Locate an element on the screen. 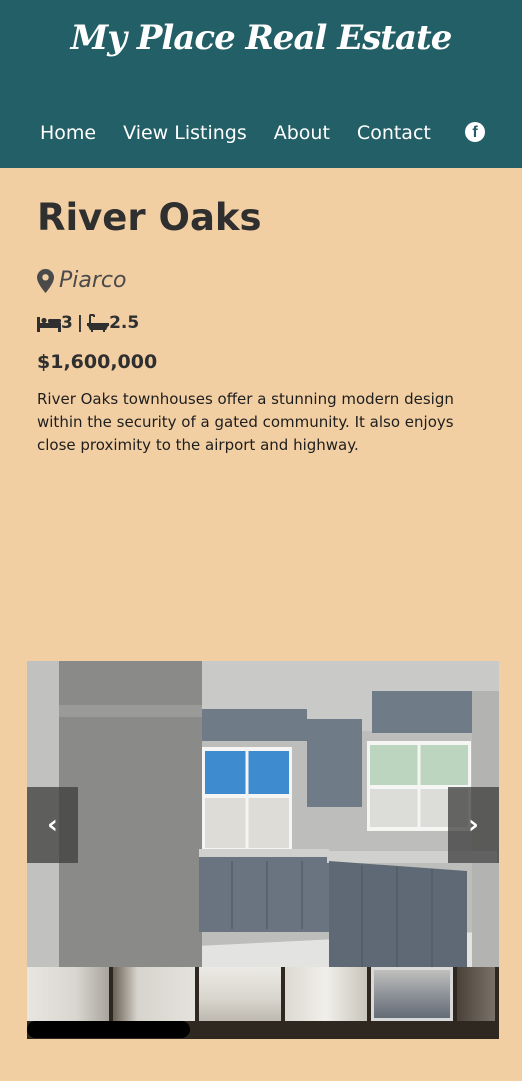 The image size is (522, 1081). thumbnail-strip is located at coordinates (263, 994).